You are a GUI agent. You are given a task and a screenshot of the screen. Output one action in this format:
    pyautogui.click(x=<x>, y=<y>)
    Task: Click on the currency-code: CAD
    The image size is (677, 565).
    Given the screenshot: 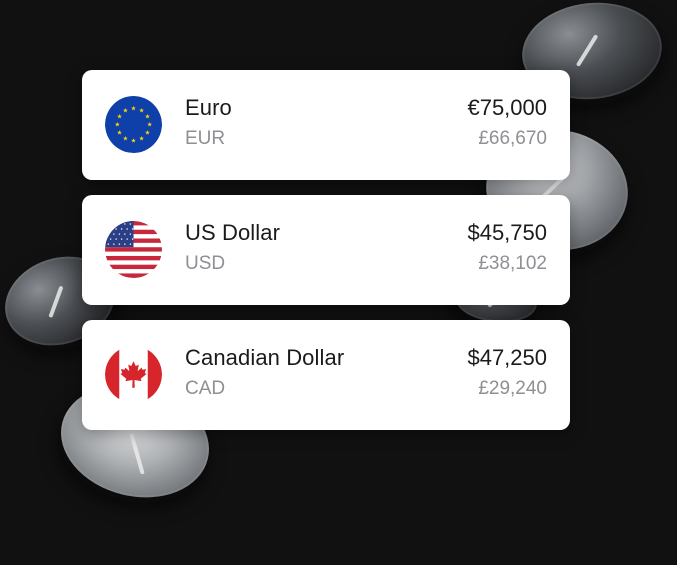 What is the action you would take?
    pyautogui.click(x=205, y=388)
    